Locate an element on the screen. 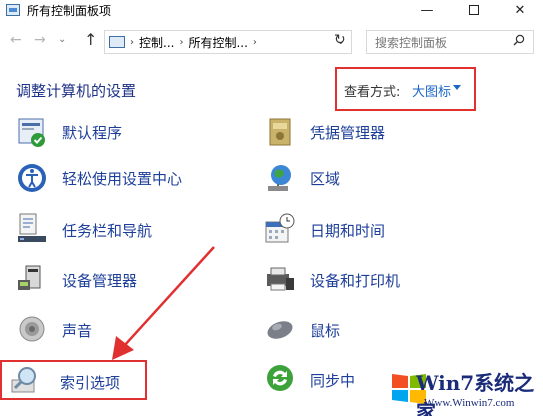 The width and height of the screenshot is (543, 416). search-placeholder: 搜索控制面板 is located at coordinates (411, 42).